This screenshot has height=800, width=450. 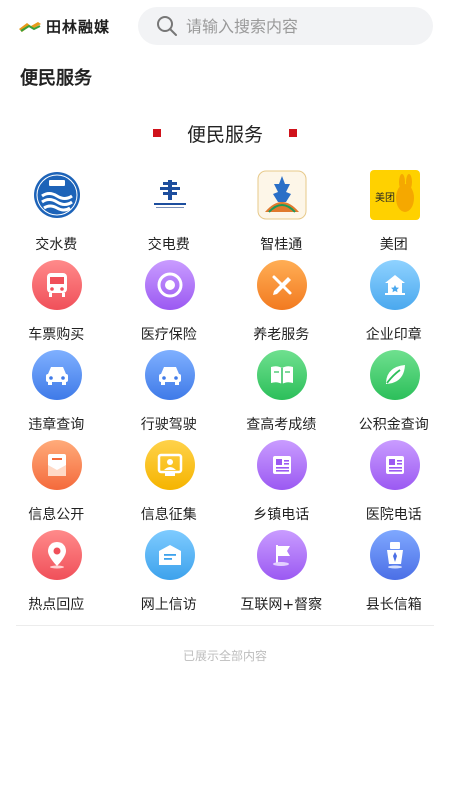 I want to click on service-township-phone: 乡镇电话, so click(x=281, y=485).